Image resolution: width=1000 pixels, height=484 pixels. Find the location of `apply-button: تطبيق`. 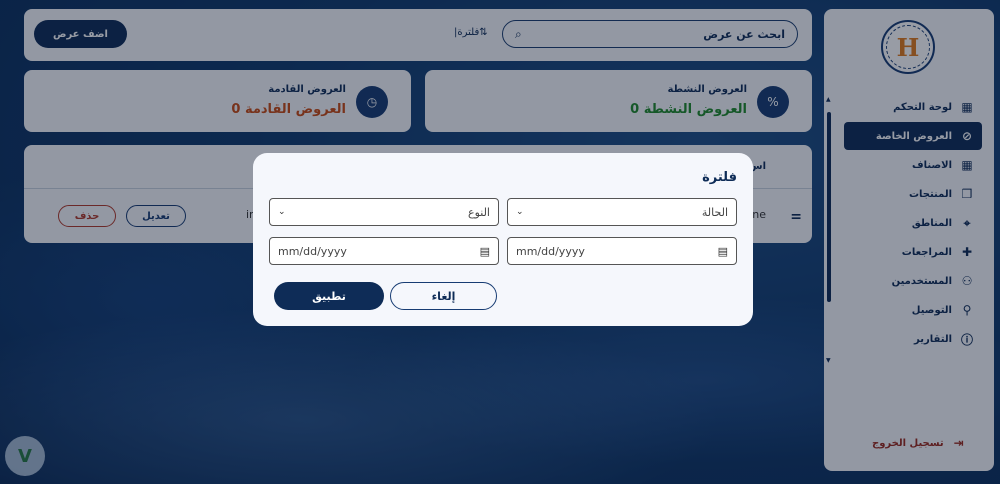

apply-button: تطبيق is located at coordinates (329, 296).